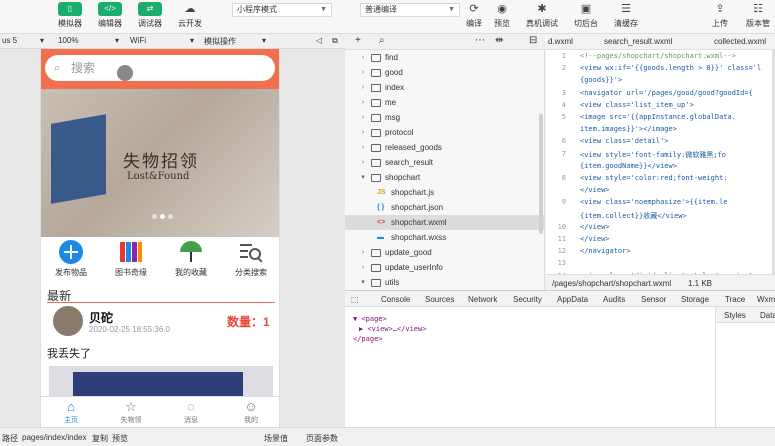 Image resolution: width=775 pixels, height=446 pixels. What do you see at coordinates (408, 252) in the screenshot?
I see `tree-item-label: update_good` at bounding box center [408, 252].